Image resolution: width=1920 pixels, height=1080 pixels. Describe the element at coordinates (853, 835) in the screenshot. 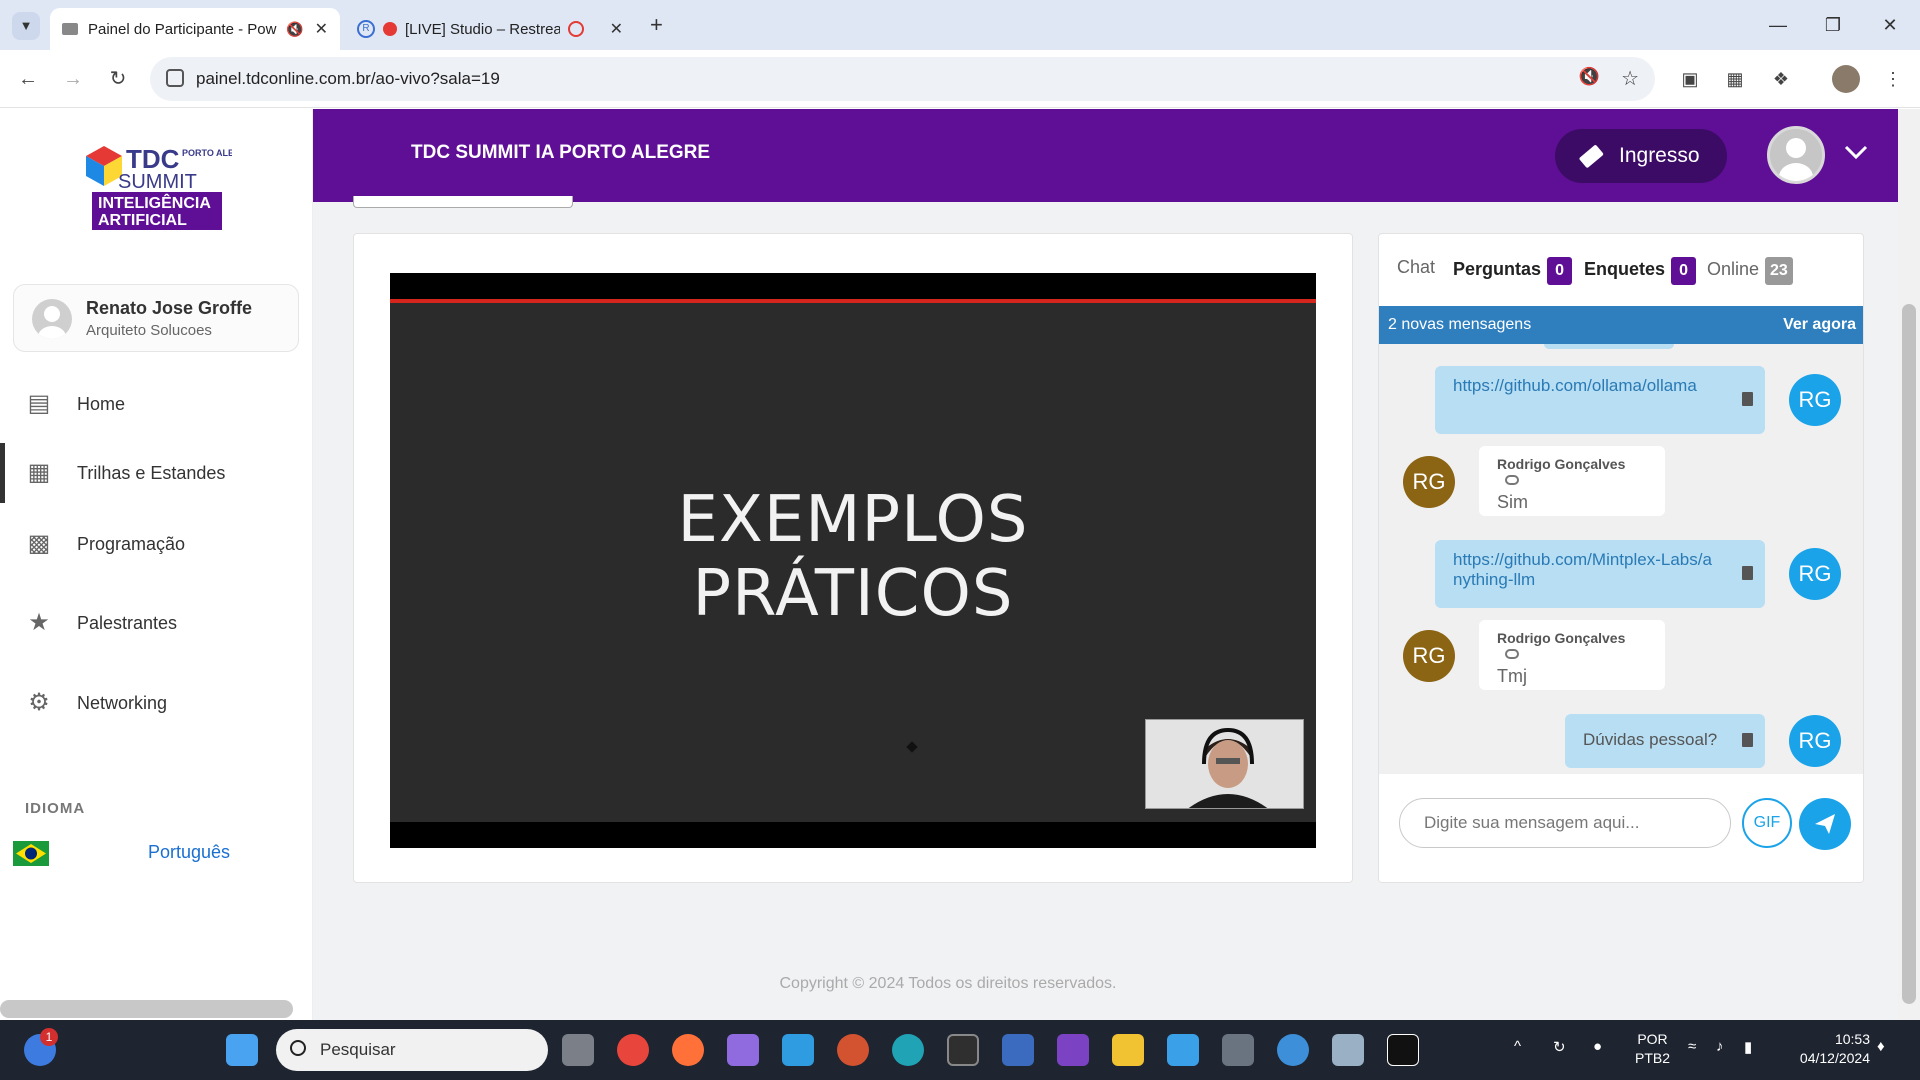

I see `video-bottom-bar` at that location.